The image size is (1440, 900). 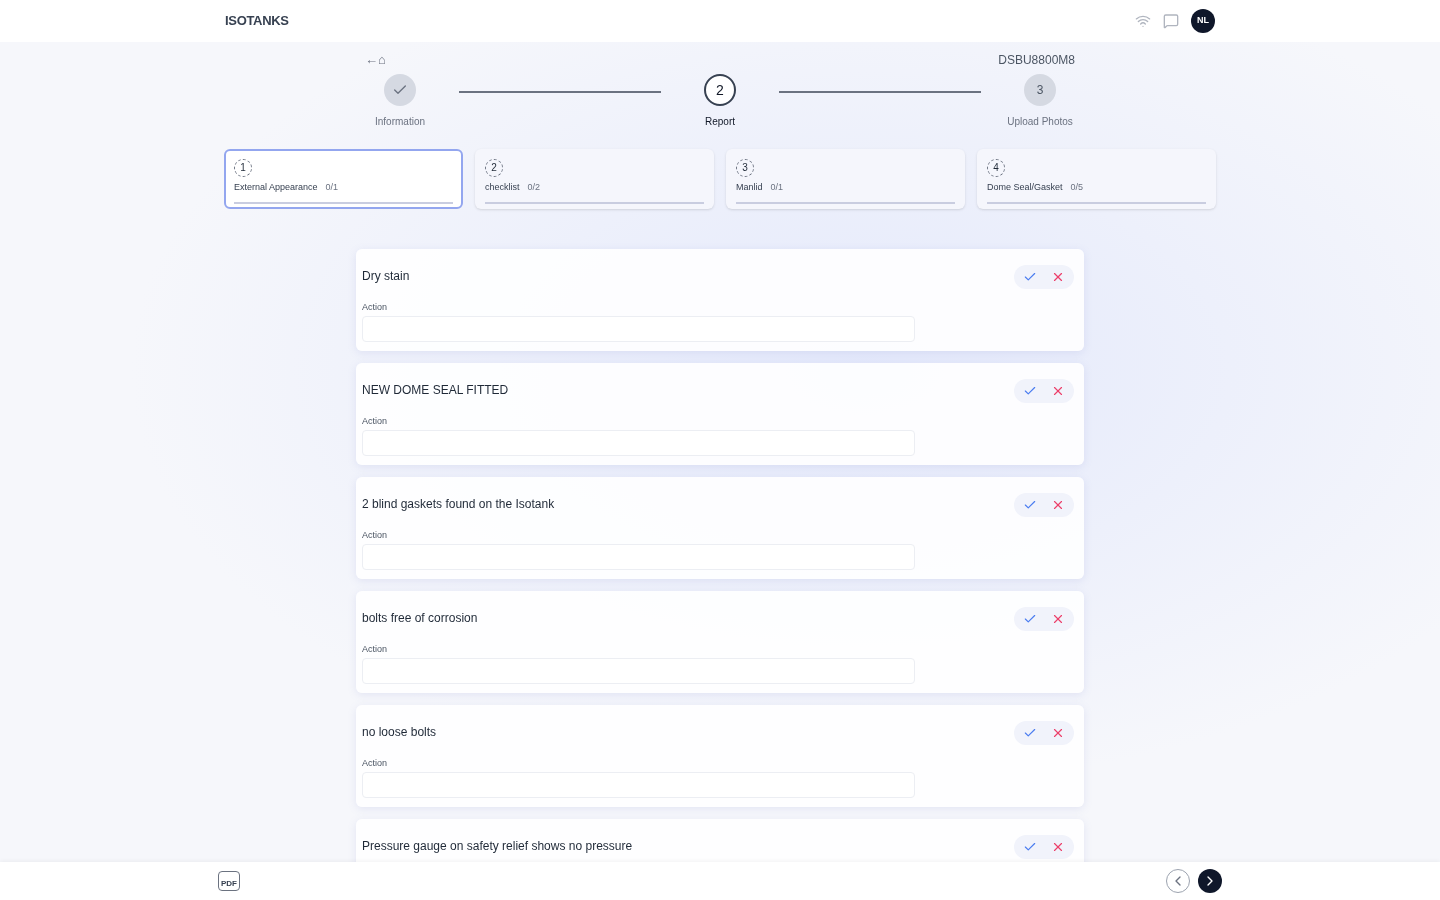 I want to click on item-title: NEW DOME SEAL FITTED, so click(x=435, y=389).